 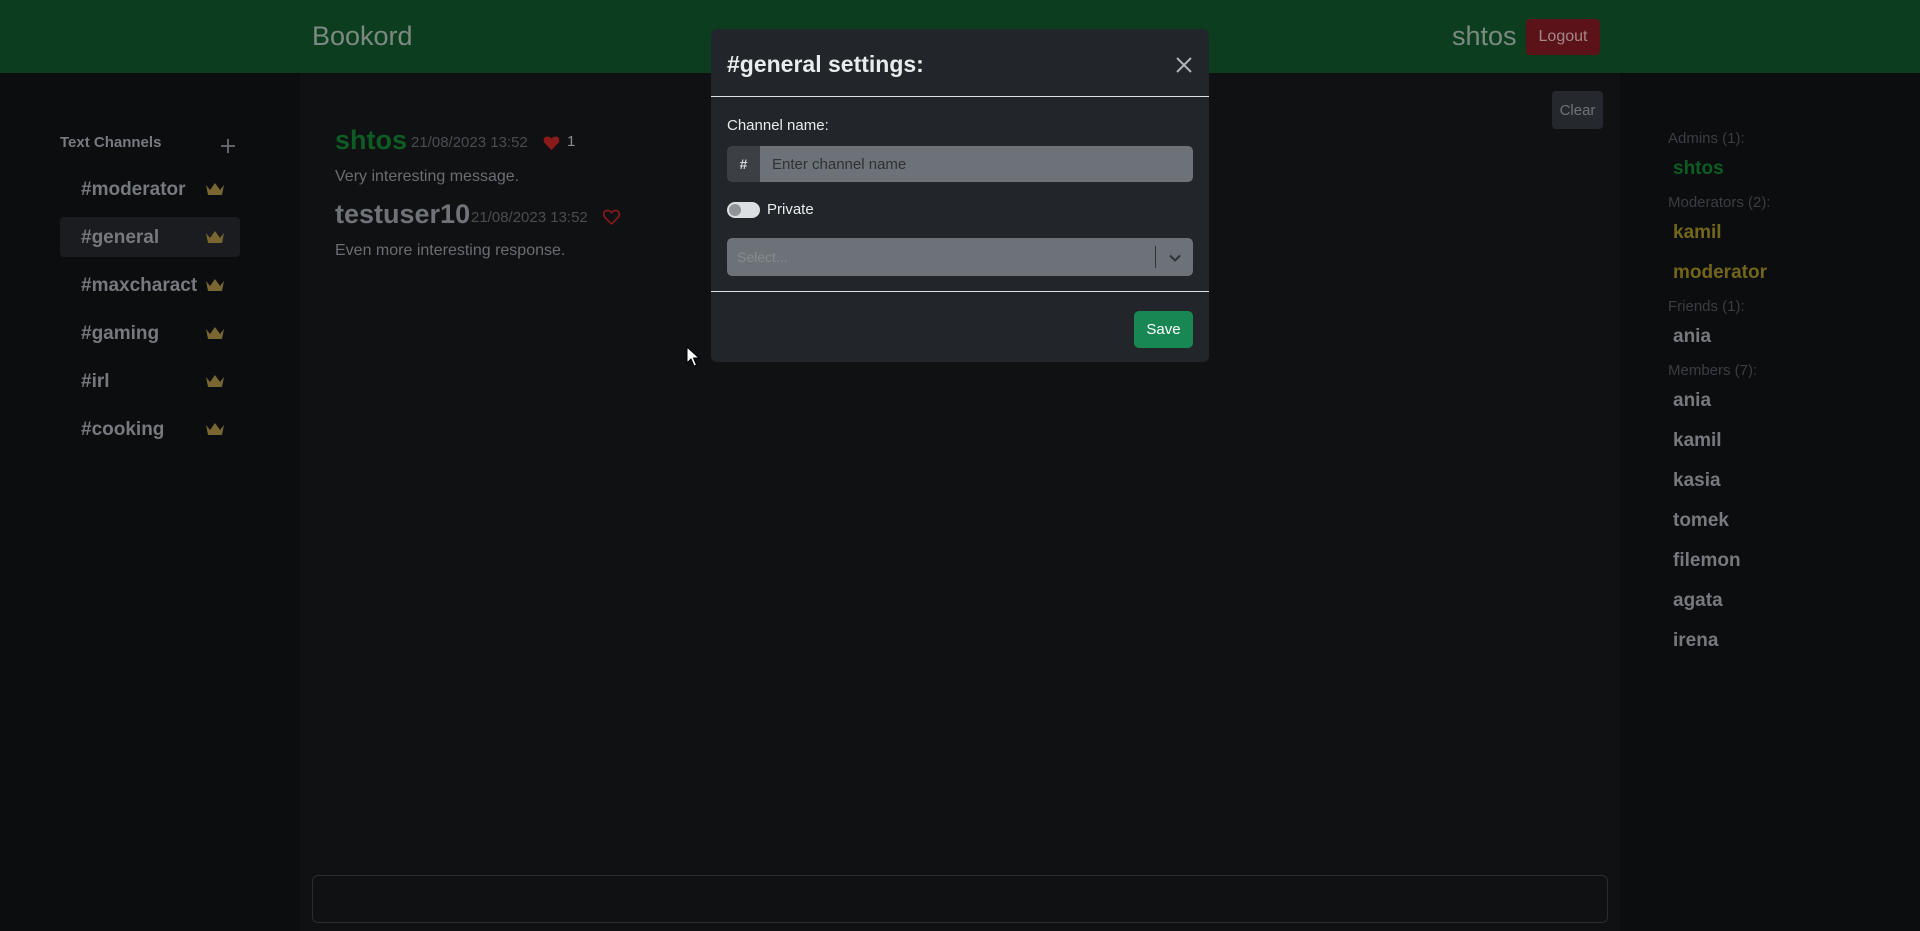 I want to click on channel-label: #moderator, so click(x=133, y=189).